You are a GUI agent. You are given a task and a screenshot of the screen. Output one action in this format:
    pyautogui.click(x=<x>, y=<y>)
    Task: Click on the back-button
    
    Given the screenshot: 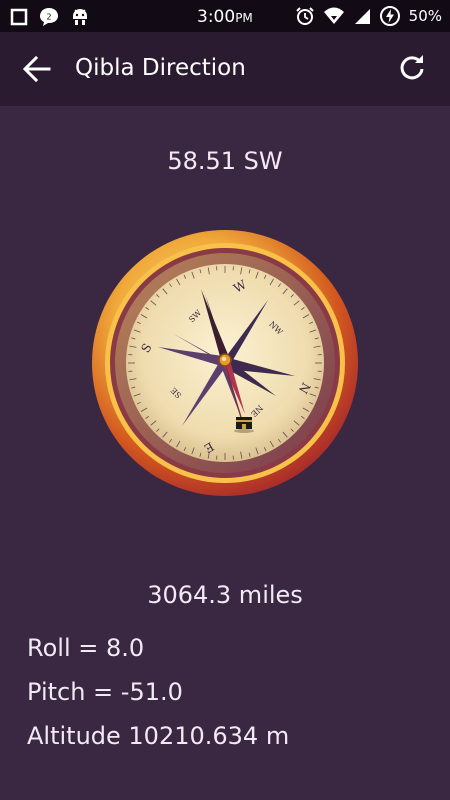 What is the action you would take?
    pyautogui.click(x=37, y=69)
    